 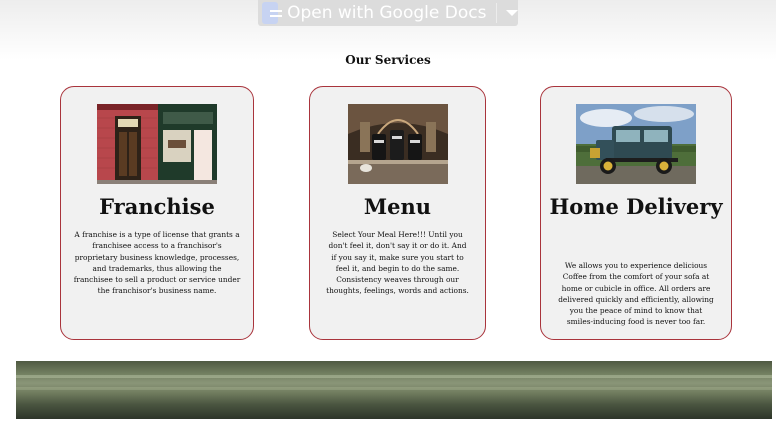 I want to click on card-heading: Home Delivery, so click(x=636, y=206).